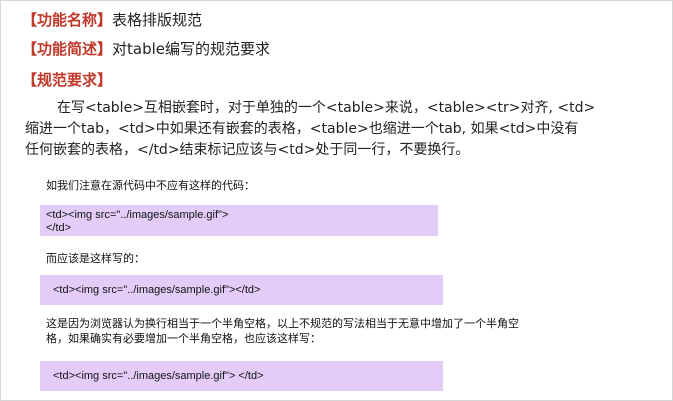 This screenshot has width=673, height=401. I want to click on requirements-label: 【规范要求】, so click(67, 80).